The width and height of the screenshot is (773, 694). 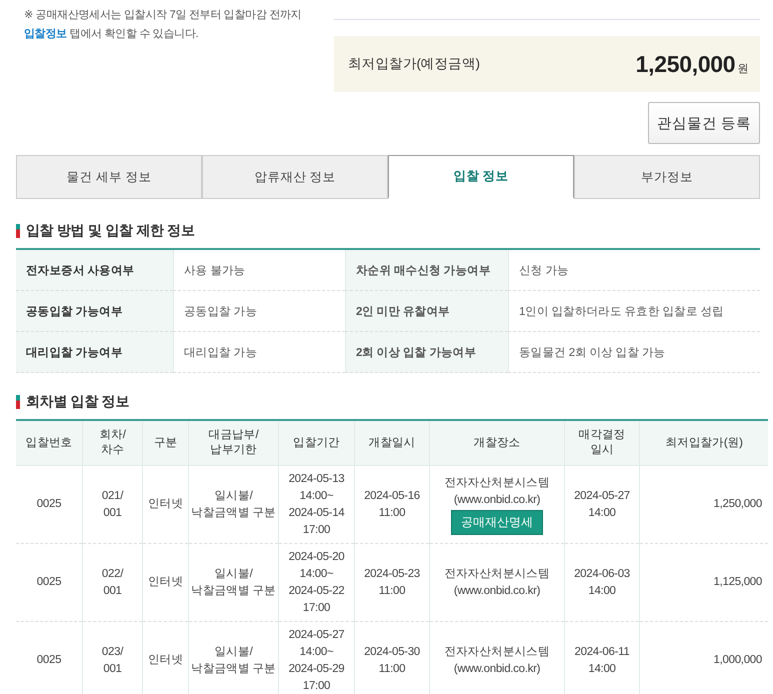 I want to click on table-cell: 동일물건 2회 이상 입찰 가능, so click(x=634, y=352).